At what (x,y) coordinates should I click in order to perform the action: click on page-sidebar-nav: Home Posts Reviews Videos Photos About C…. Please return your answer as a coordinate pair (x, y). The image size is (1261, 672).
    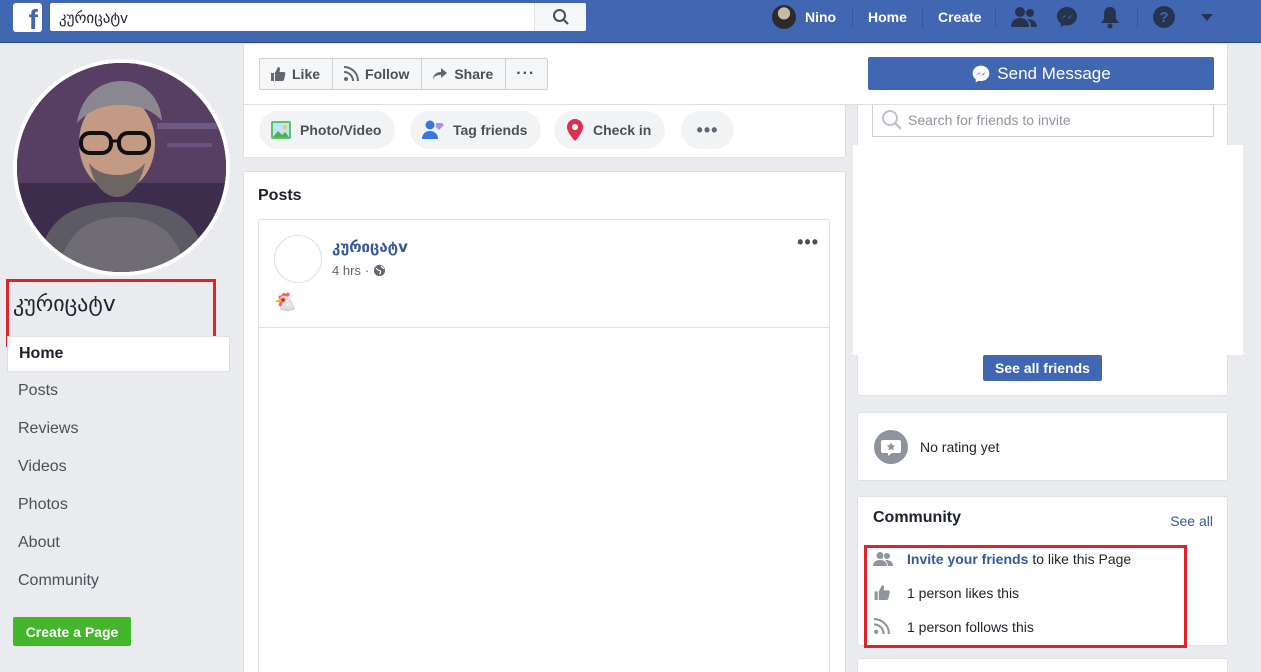
    Looking at the image, I should click on (118, 468).